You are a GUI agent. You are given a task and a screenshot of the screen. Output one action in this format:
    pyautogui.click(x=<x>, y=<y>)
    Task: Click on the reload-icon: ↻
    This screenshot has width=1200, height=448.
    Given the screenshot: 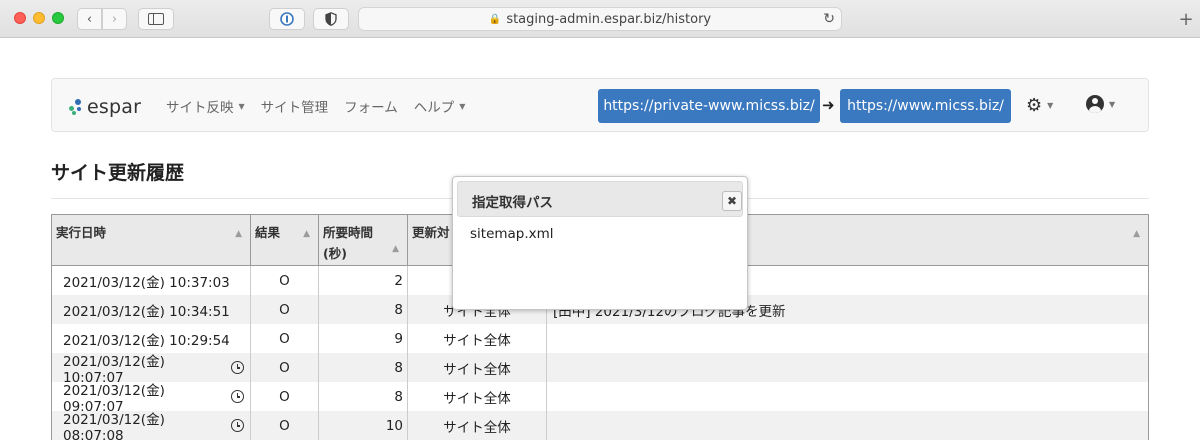 What is the action you would take?
    pyautogui.click(x=829, y=19)
    